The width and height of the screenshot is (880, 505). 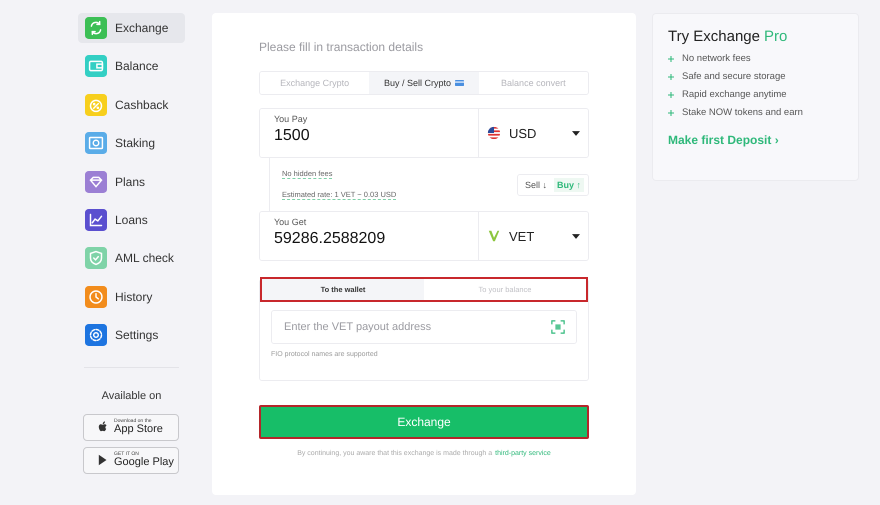 I want to click on sidebar-item: Settings, so click(x=131, y=335).